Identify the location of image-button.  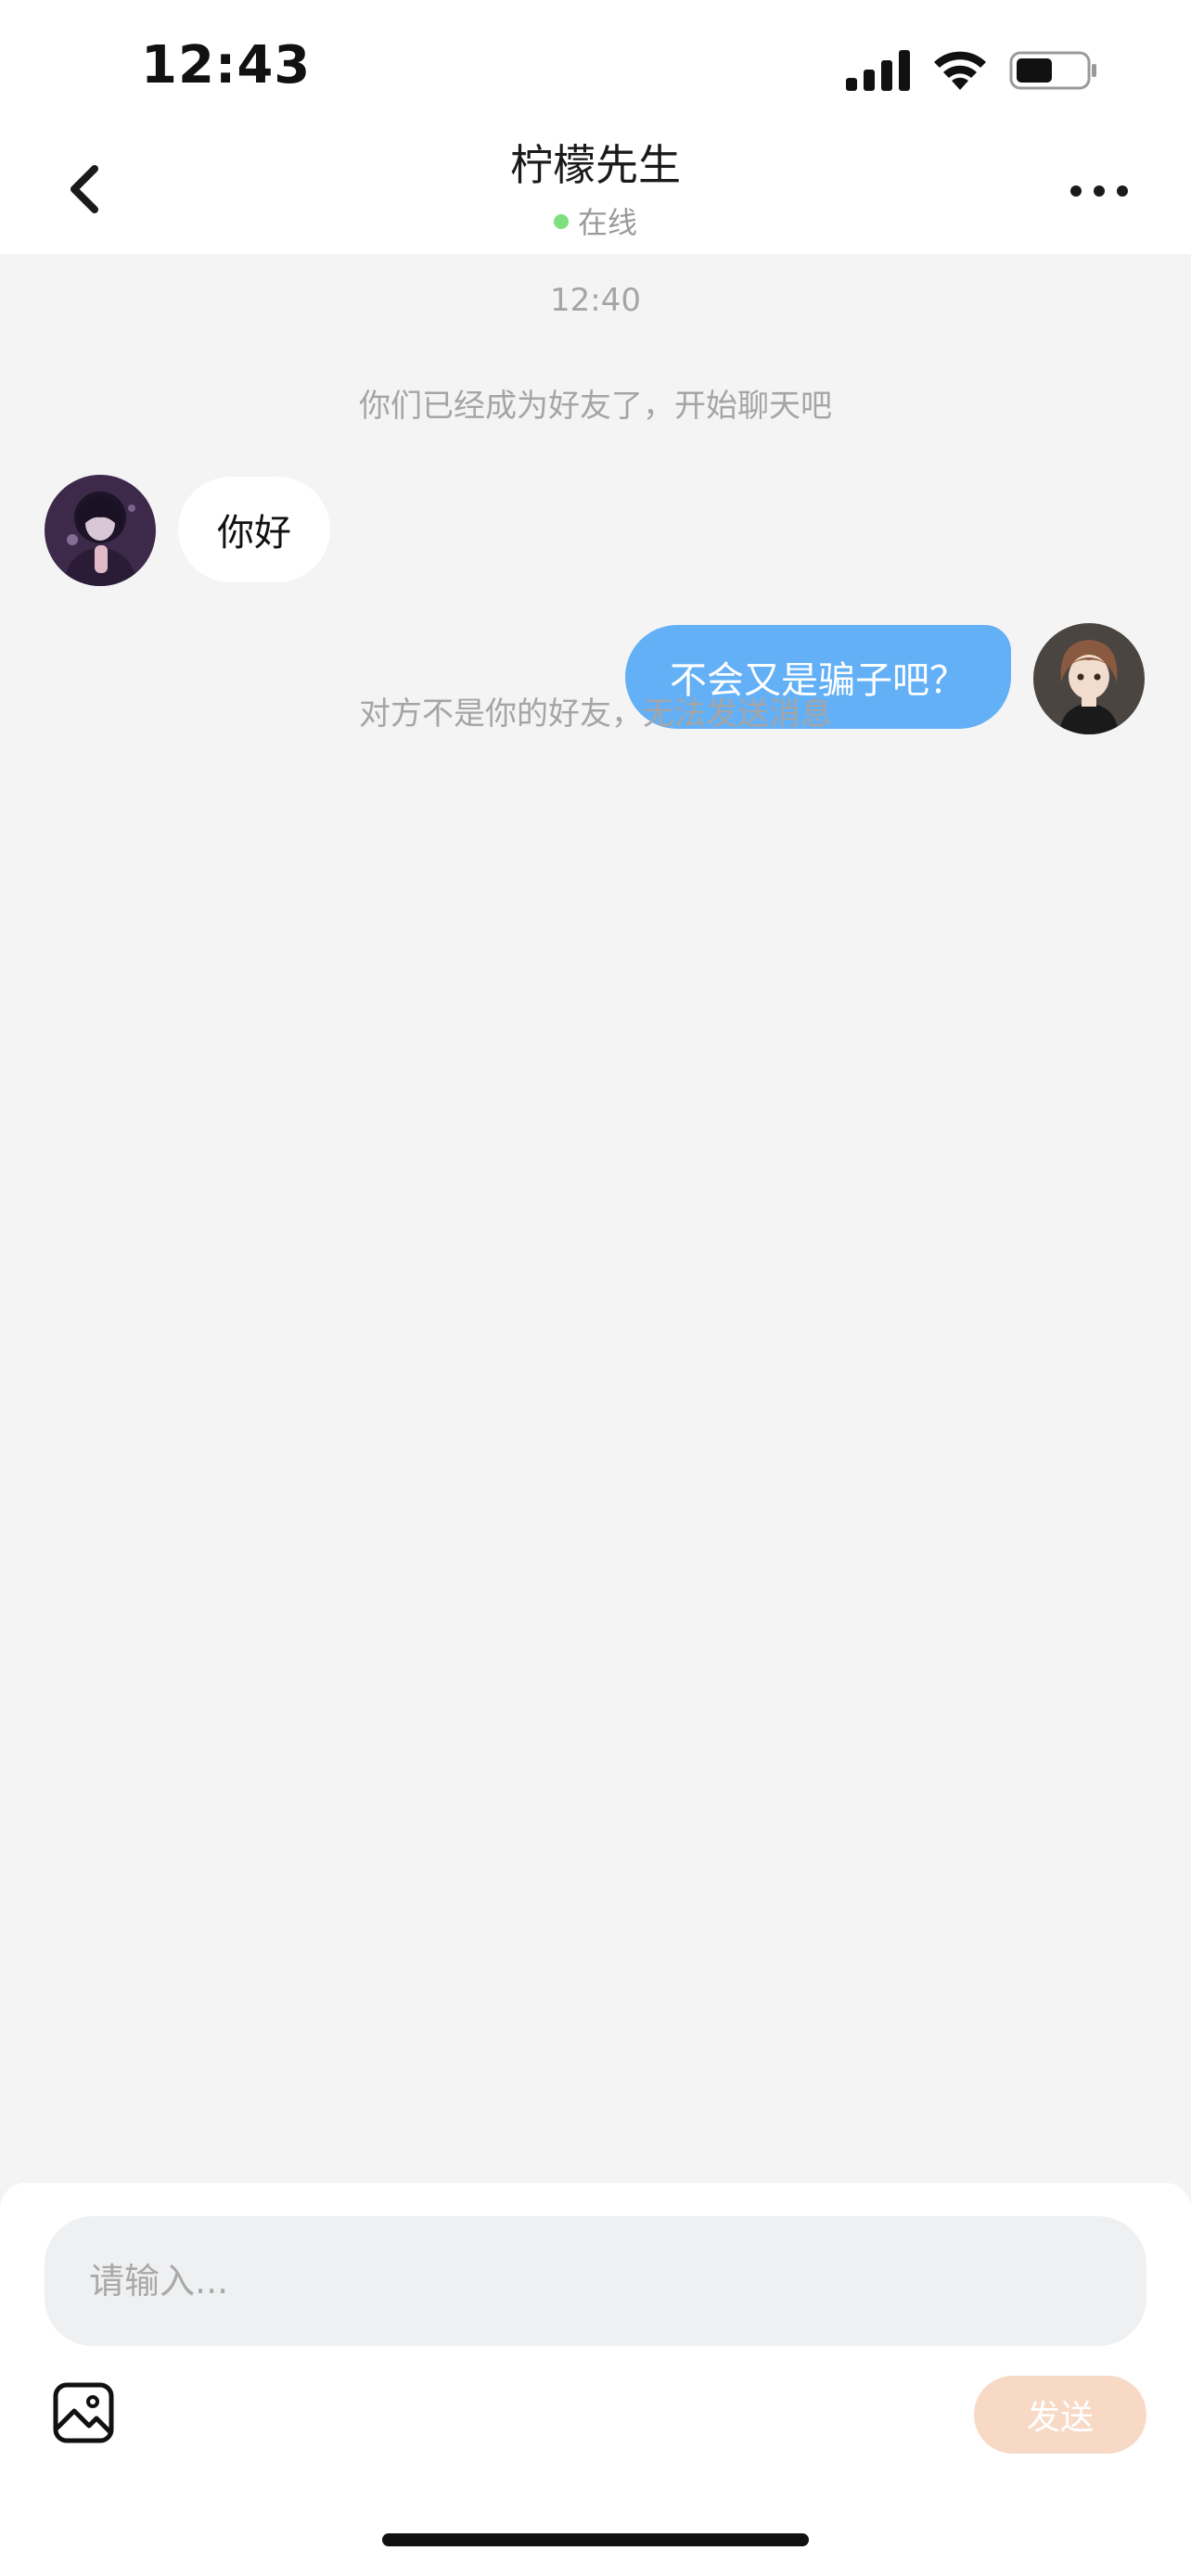
(83, 2412).